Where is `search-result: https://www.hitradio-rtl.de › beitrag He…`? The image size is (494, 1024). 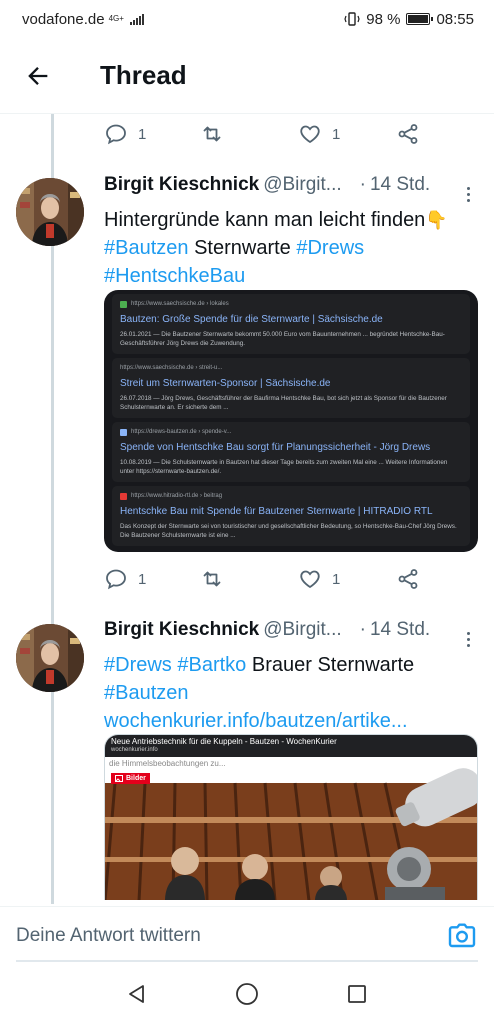 search-result: https://www.hitradio-rtl.de › beitrag He… is located at coordinates (291, 516).